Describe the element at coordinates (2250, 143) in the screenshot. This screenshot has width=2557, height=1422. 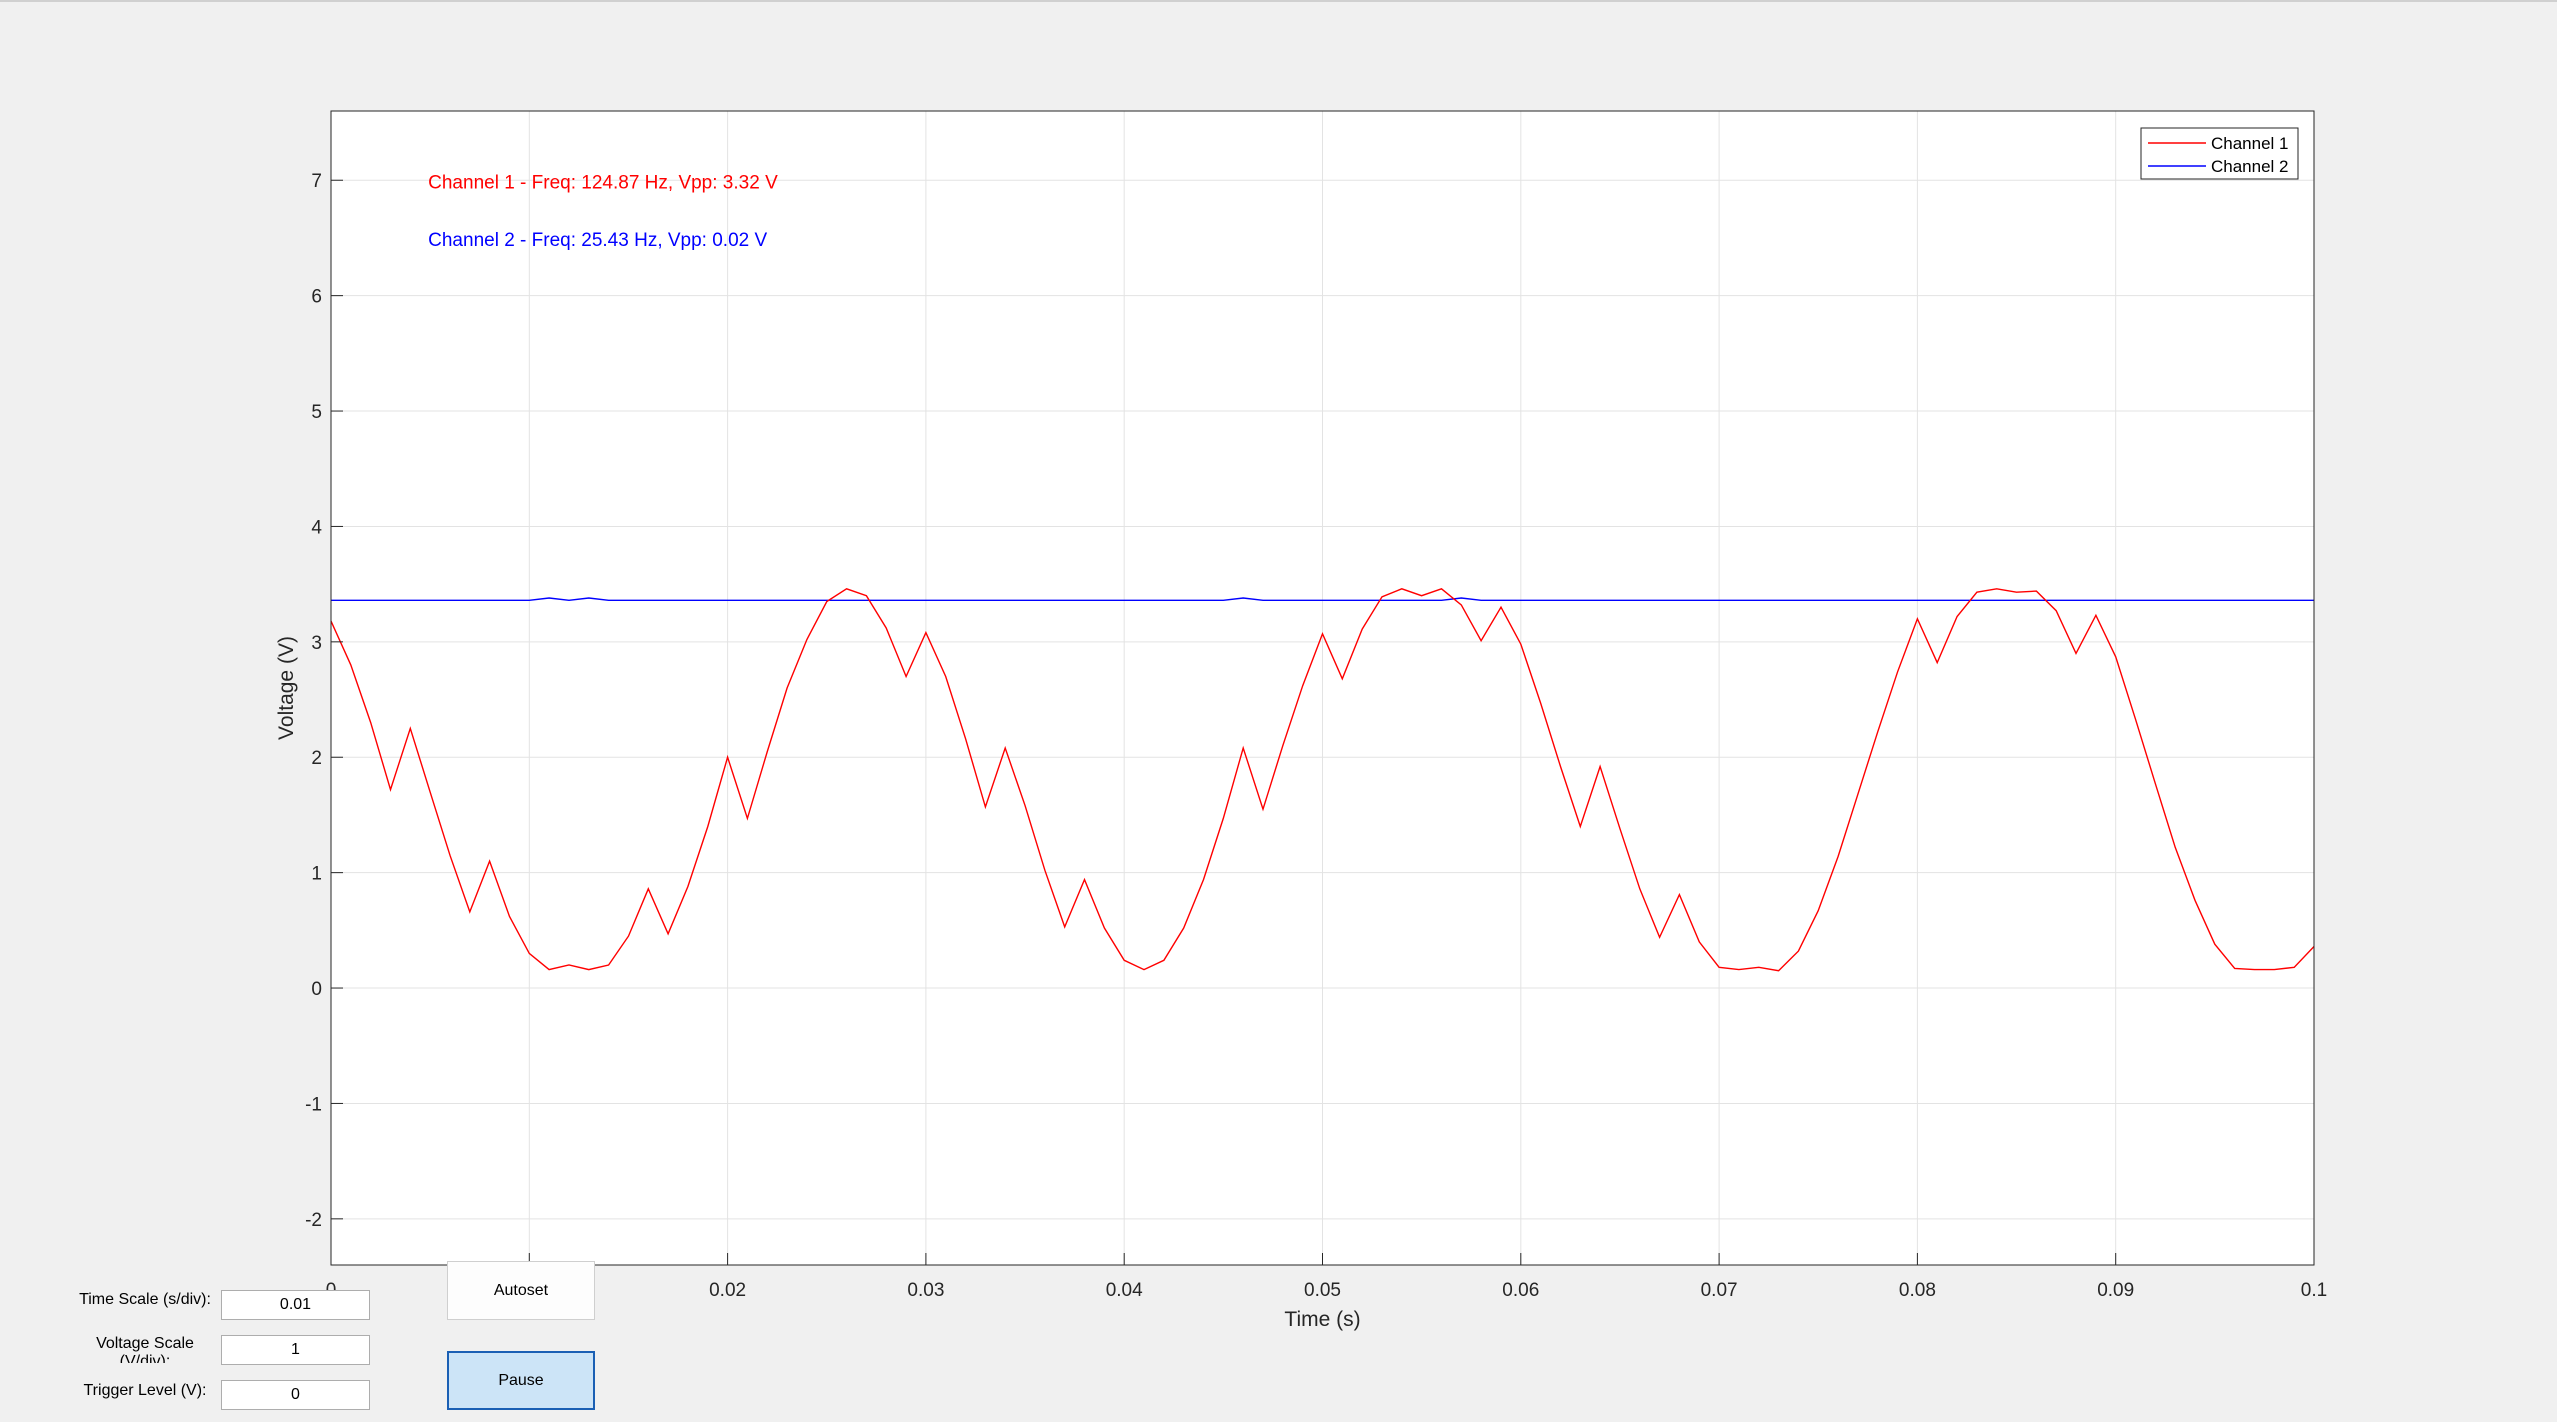
I see `legend-label-channel-1: Channel 1` at that location.